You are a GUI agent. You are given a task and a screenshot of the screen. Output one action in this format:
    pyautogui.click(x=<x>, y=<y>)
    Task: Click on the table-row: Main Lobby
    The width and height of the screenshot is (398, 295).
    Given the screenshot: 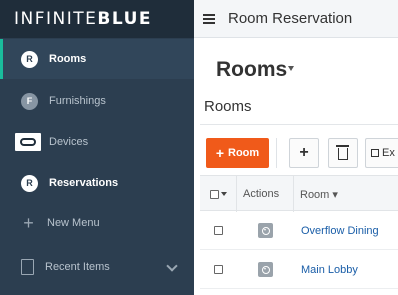 What is the action you would take?
    pyautogui.click(x=299, y=269)
    